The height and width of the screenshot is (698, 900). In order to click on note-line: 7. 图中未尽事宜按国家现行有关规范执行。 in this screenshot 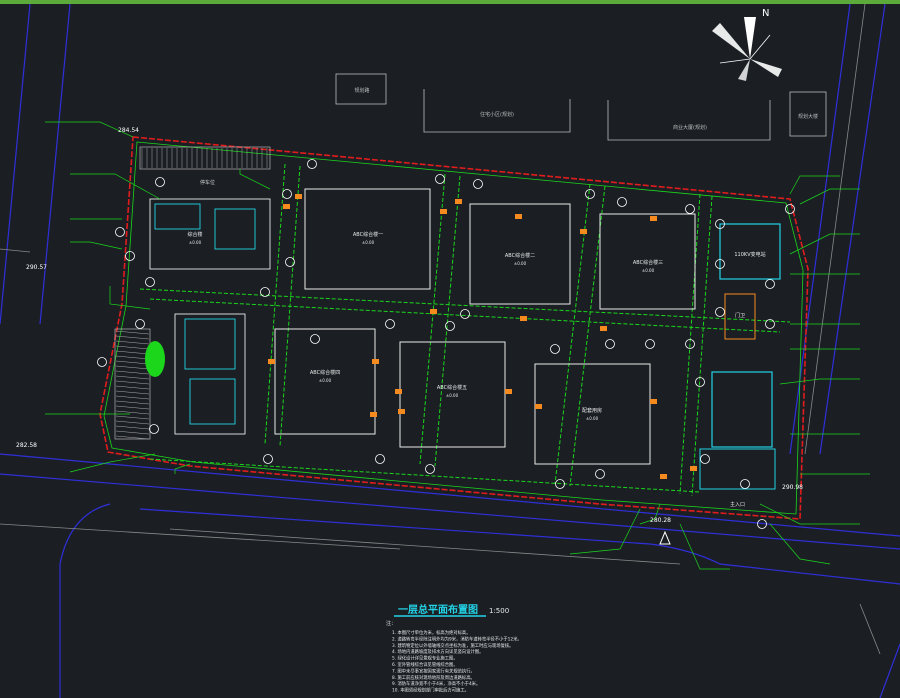, I will do `click(433, 670)`.